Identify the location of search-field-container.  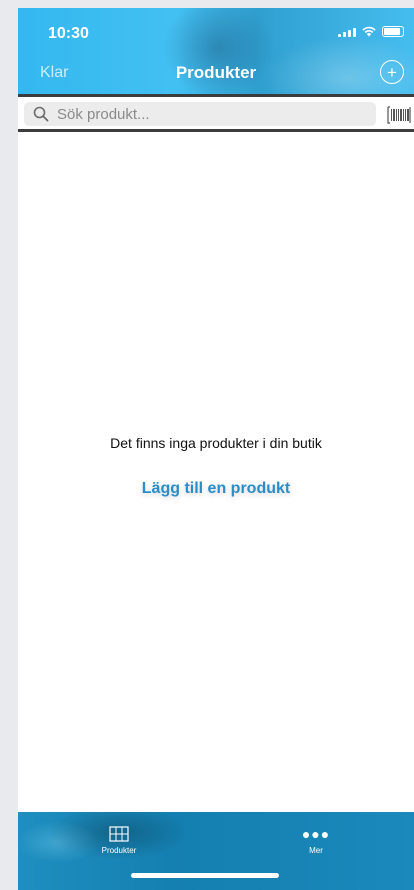
(200, 114).